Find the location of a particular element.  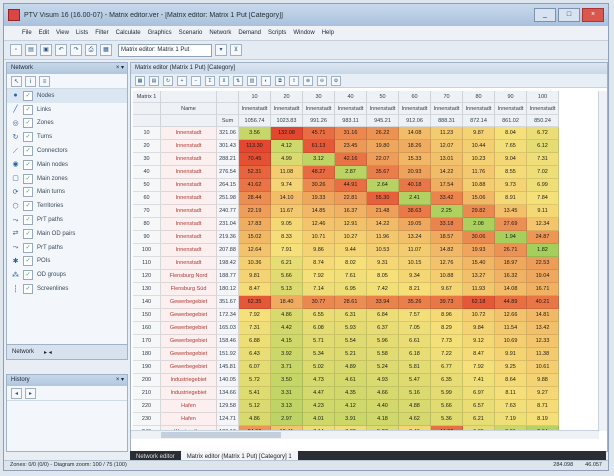

matrix-cell: 4.12 is located at coordinates (287, 146).